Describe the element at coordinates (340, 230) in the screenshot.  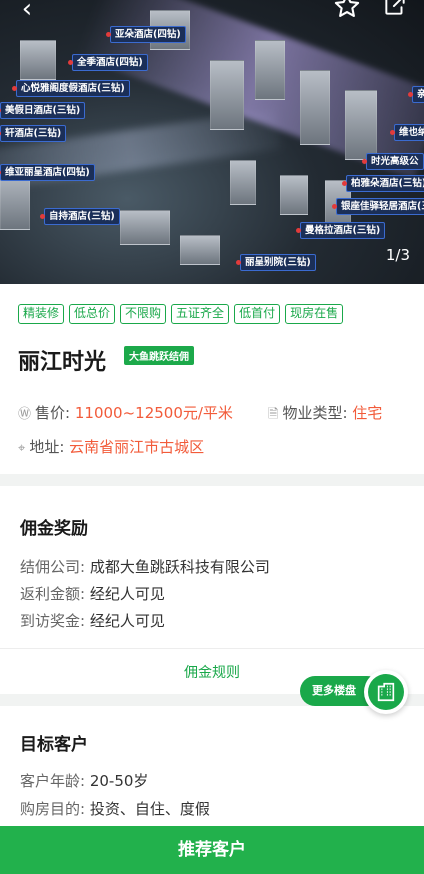
I see `hotel-label: 曼格拉酒店(三钻)` at that location.